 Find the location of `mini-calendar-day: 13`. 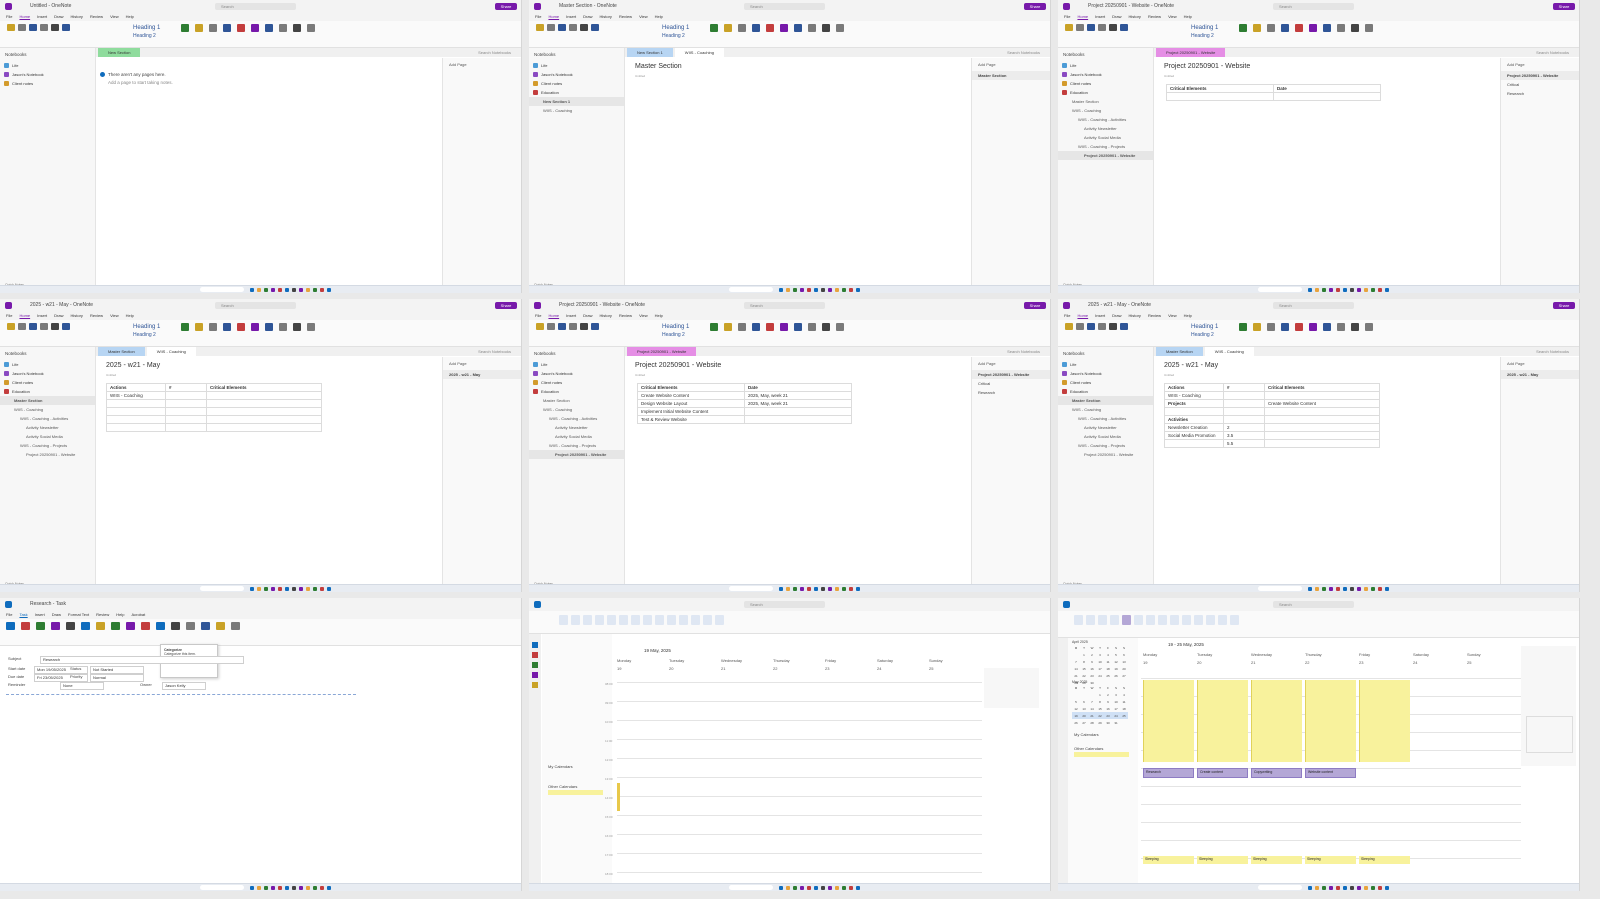

mini-calendar-day: 13 is located at coordinates (1124, 661).